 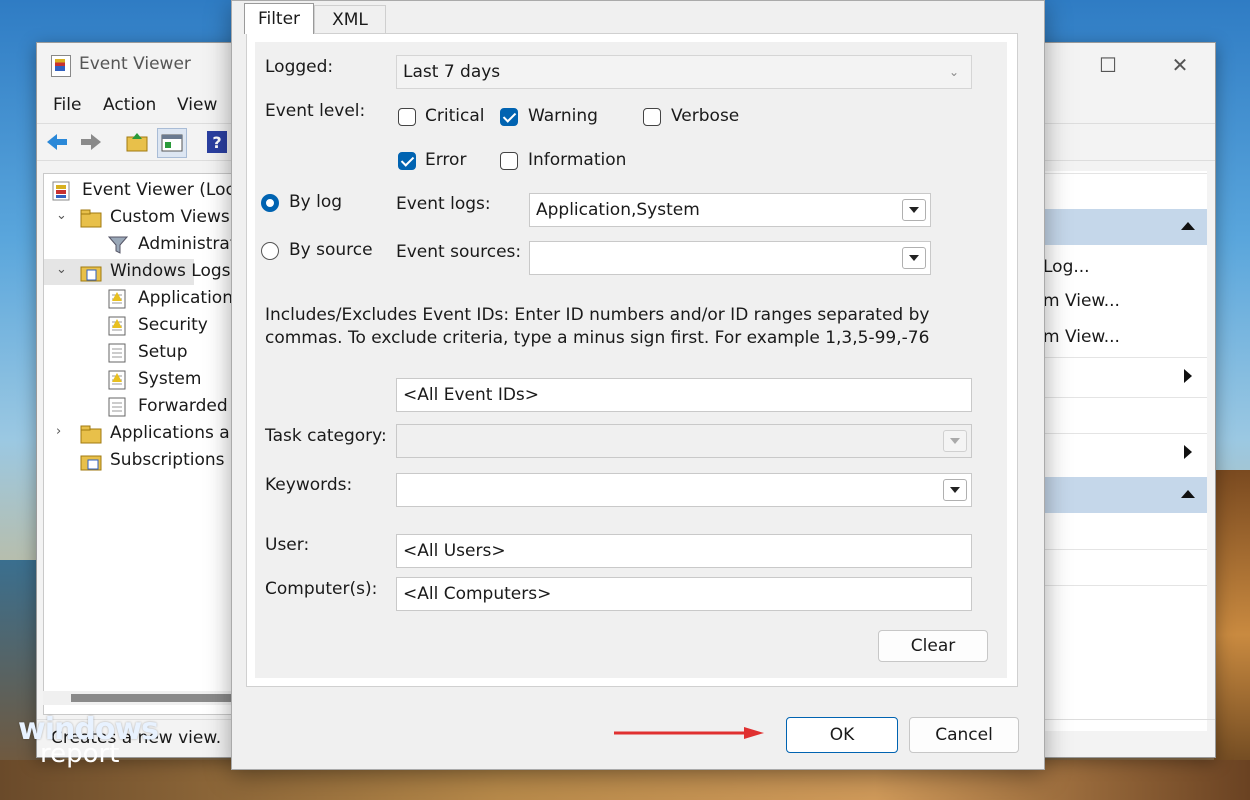 What do you see at coordinates (458, 252) in the screenshot?
I see `event-sources-label: Event sources:` at bounding box center [458, 252].